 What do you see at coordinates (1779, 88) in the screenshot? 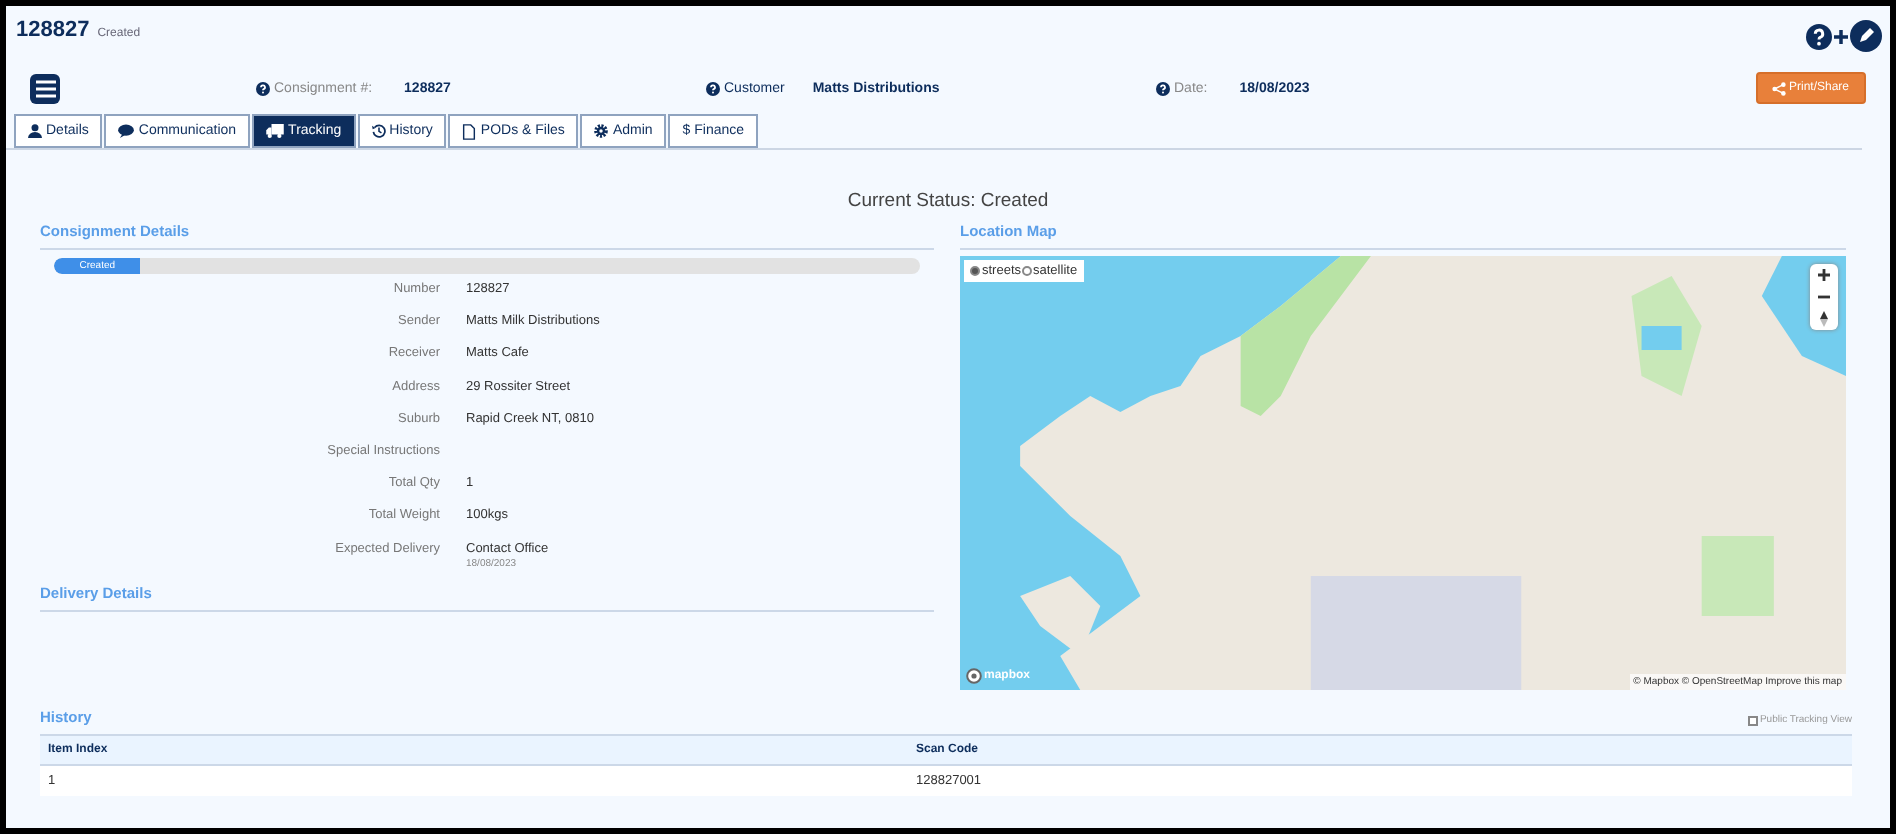
I see `share-icon` at bounding box center [1779, 88].